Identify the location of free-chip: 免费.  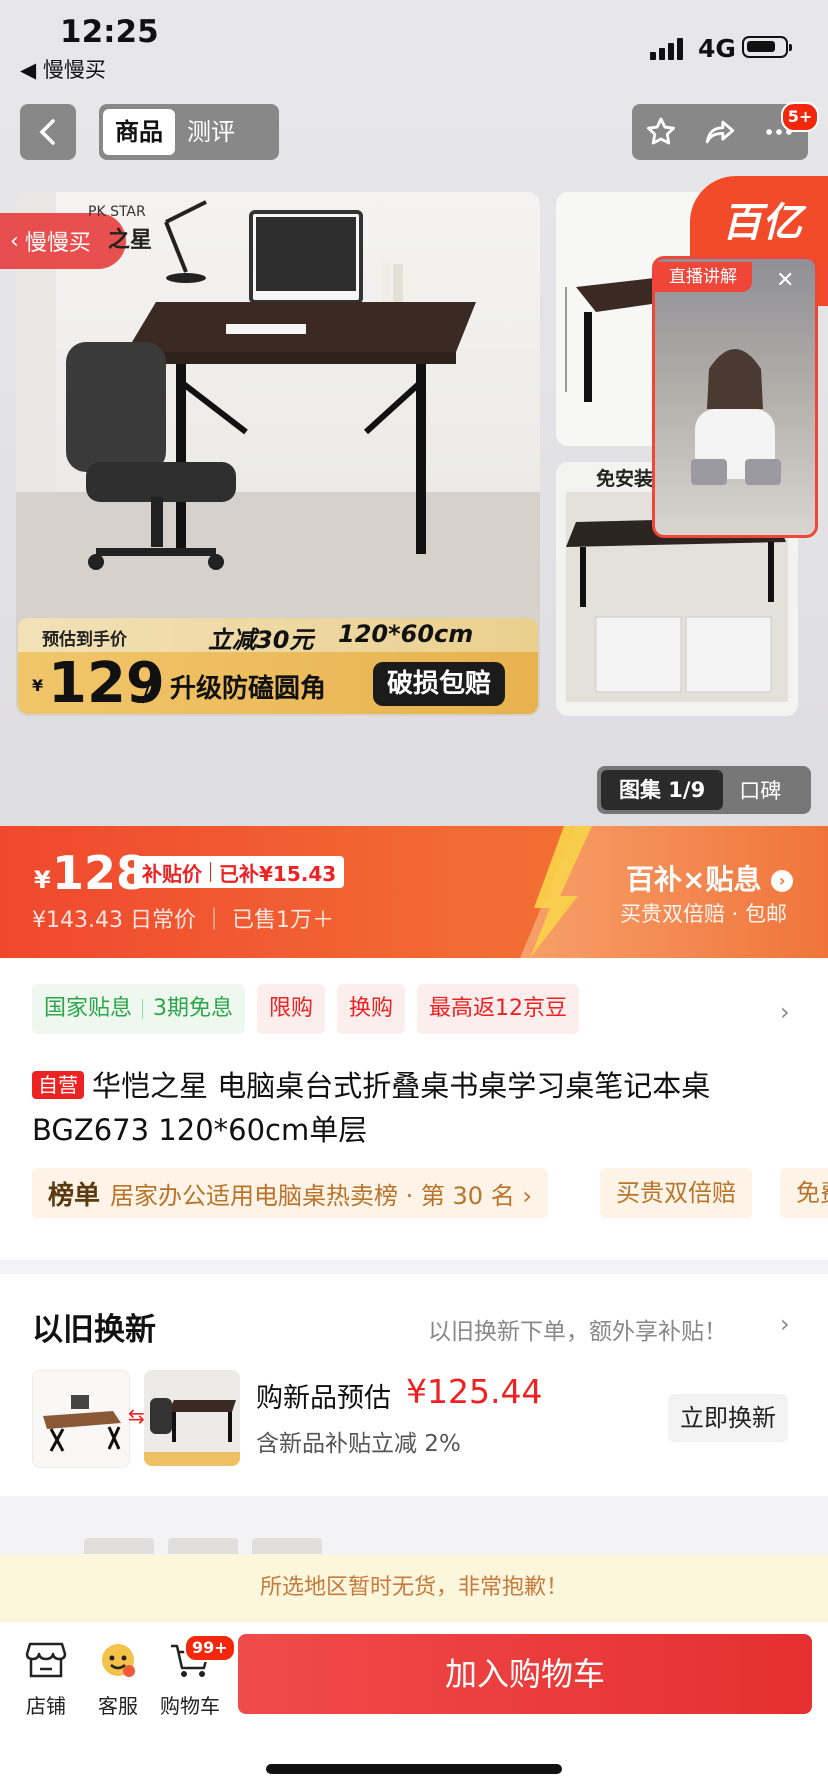
(804, 1193).